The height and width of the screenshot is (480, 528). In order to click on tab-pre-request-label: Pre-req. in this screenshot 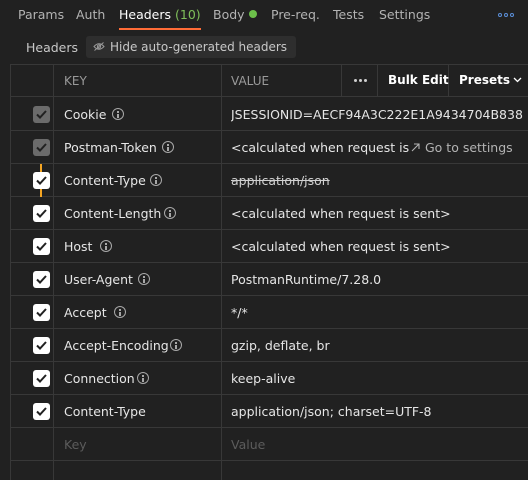, I will do `click(295, 14)`.